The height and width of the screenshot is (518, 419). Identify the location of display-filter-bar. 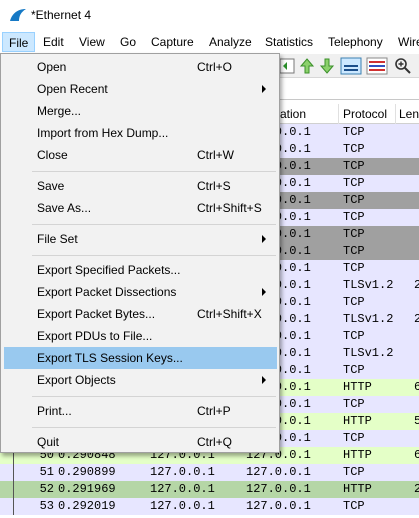
(348, 89).